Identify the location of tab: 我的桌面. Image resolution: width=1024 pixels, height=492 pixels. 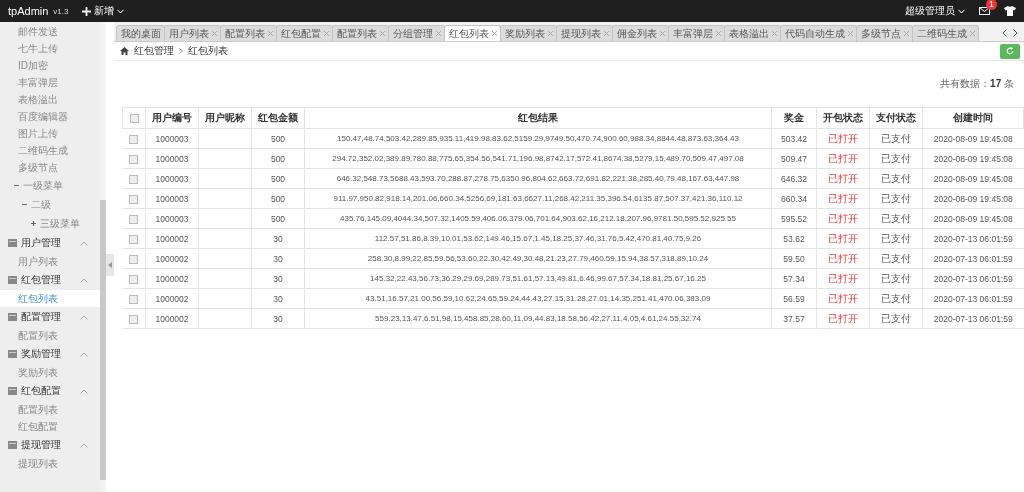
(140, 33).